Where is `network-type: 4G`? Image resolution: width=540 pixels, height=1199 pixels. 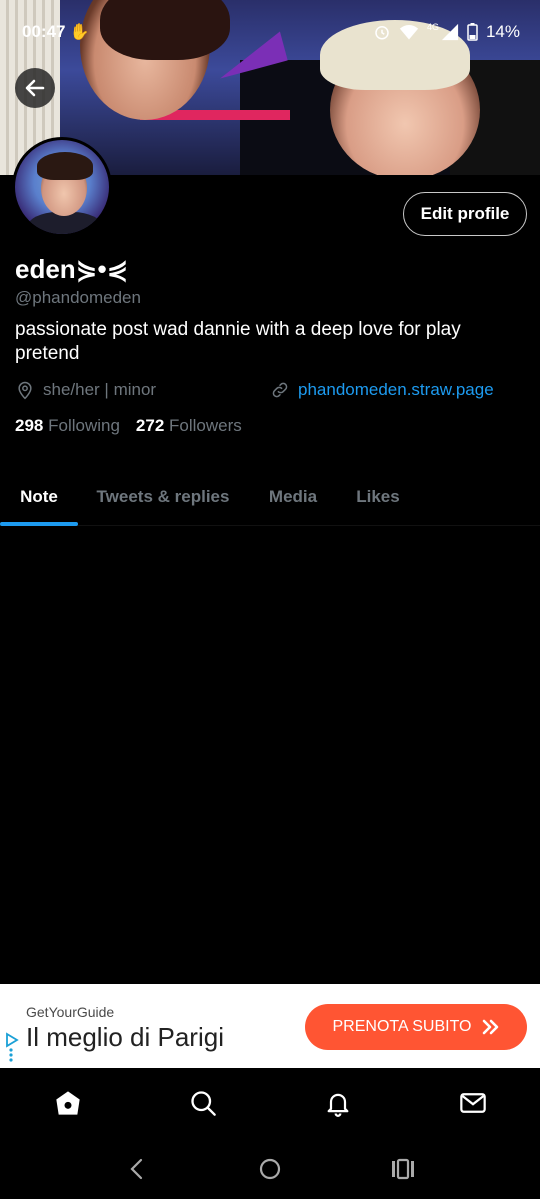
network-type: 4G is located at coordinates (432, 27).